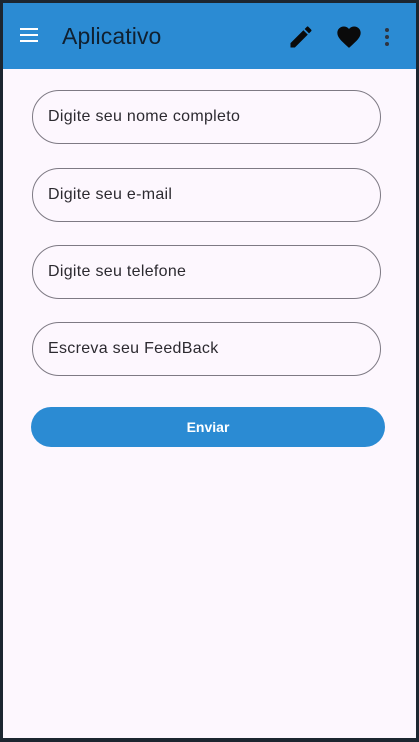 The height and width of the screenshot is (742, 419). Describe the element at coordinates (206, 195) in the screenshot. I see `email-field: Digite seu e-mail` at that location.